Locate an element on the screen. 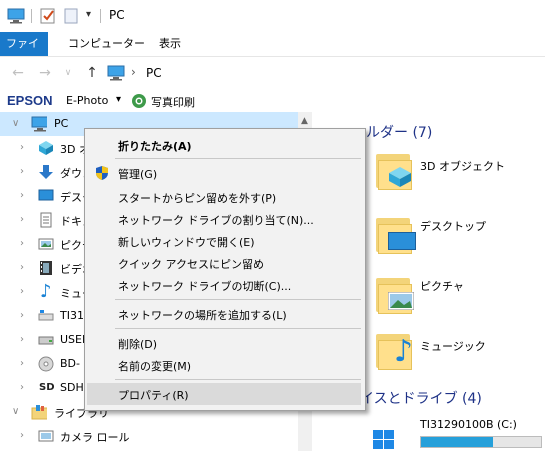 The image size is (545, 452). folder-pictures-icon is located at coordinates (398, 295).